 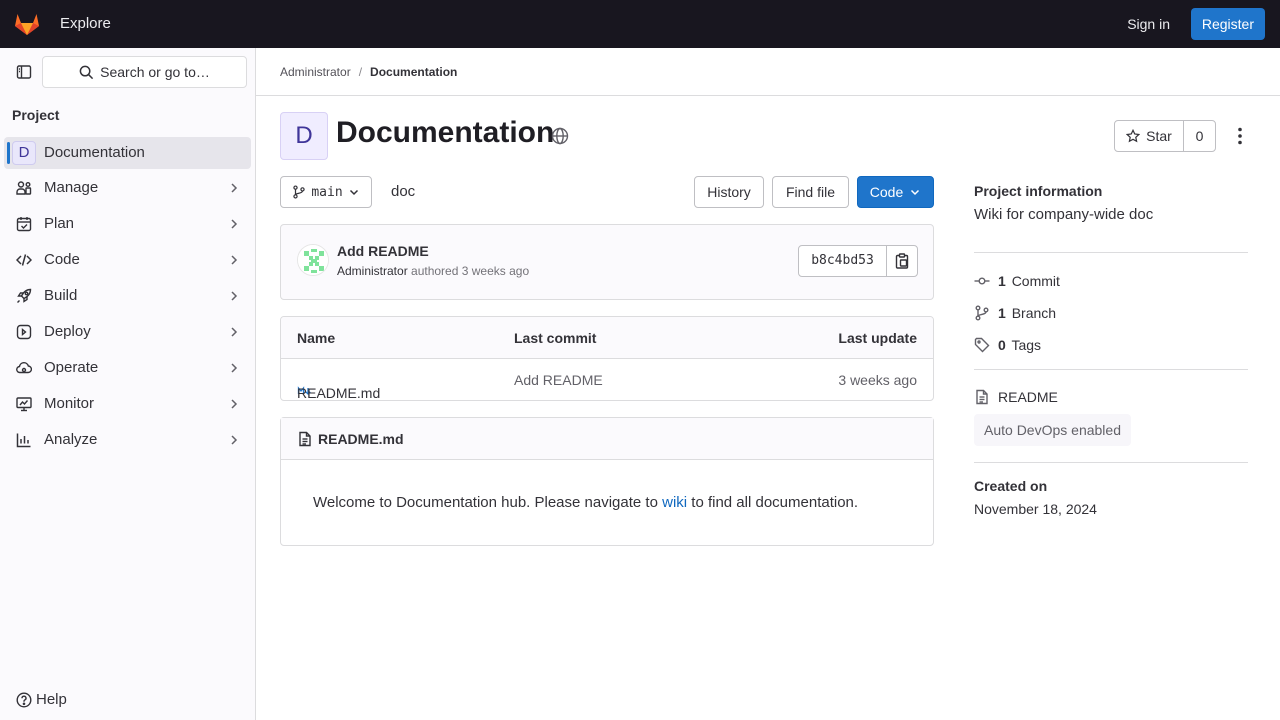 What do you see at coordinates (445, 132) in the screenshot?
I see `page-title: Documentation` at bounding box center [445, 132].